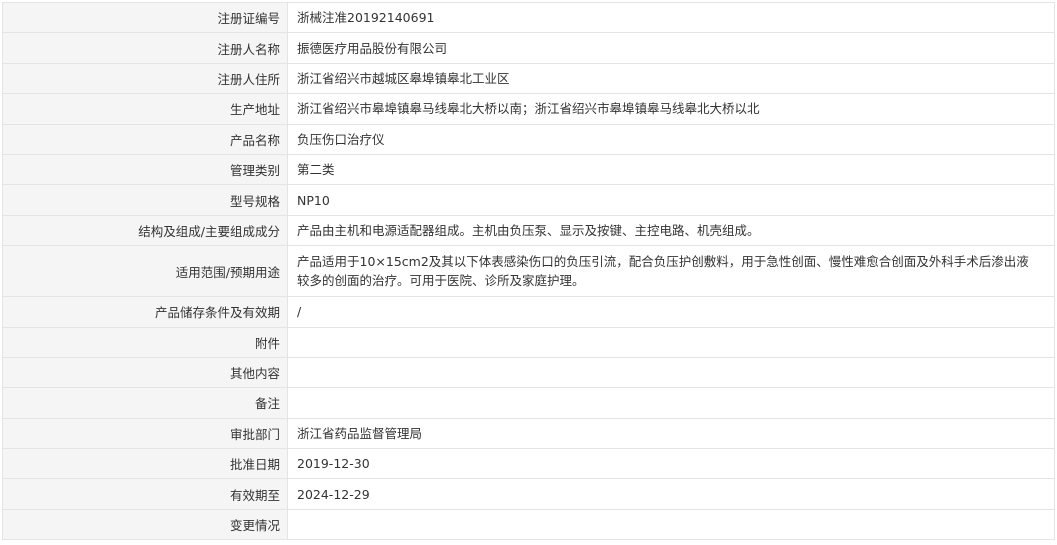 This screenshot has width=1057, height=545. Describe the element at coordinates (145, 312) in the screenshot. I see `row-label: 产品储存条件及有效期` at that location.